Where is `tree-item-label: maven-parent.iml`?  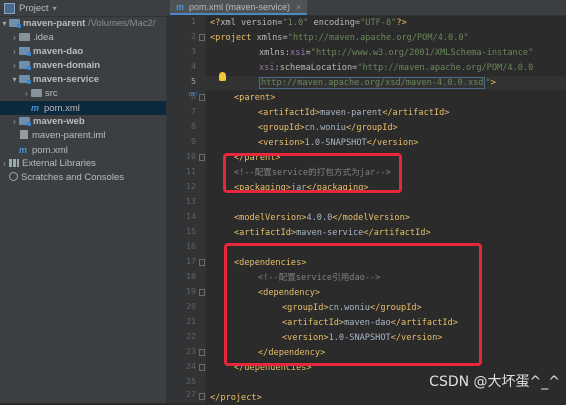
tree-item-label: maven-parent.iml is located at coordinates (69, 135).